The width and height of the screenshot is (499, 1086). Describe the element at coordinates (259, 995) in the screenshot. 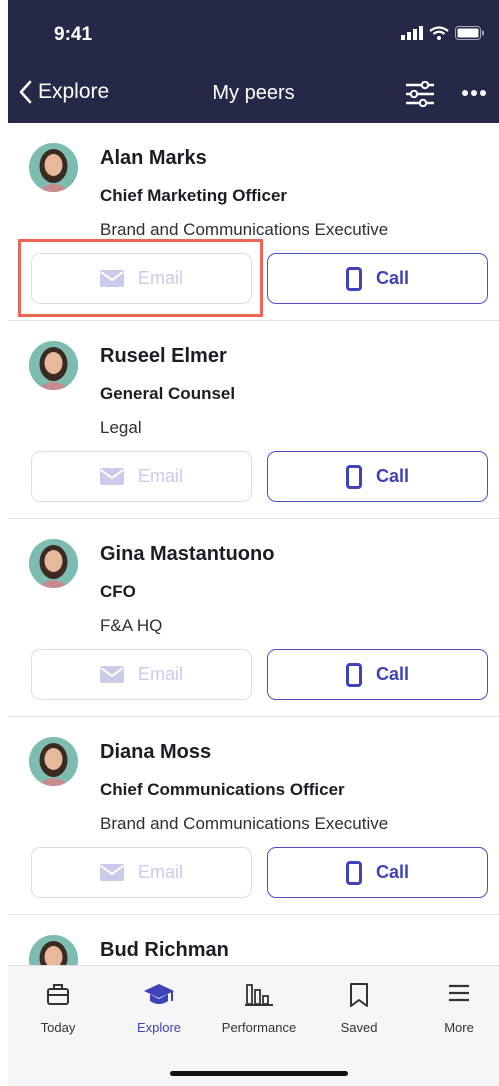

I see `bar-chart-icon` at that location.